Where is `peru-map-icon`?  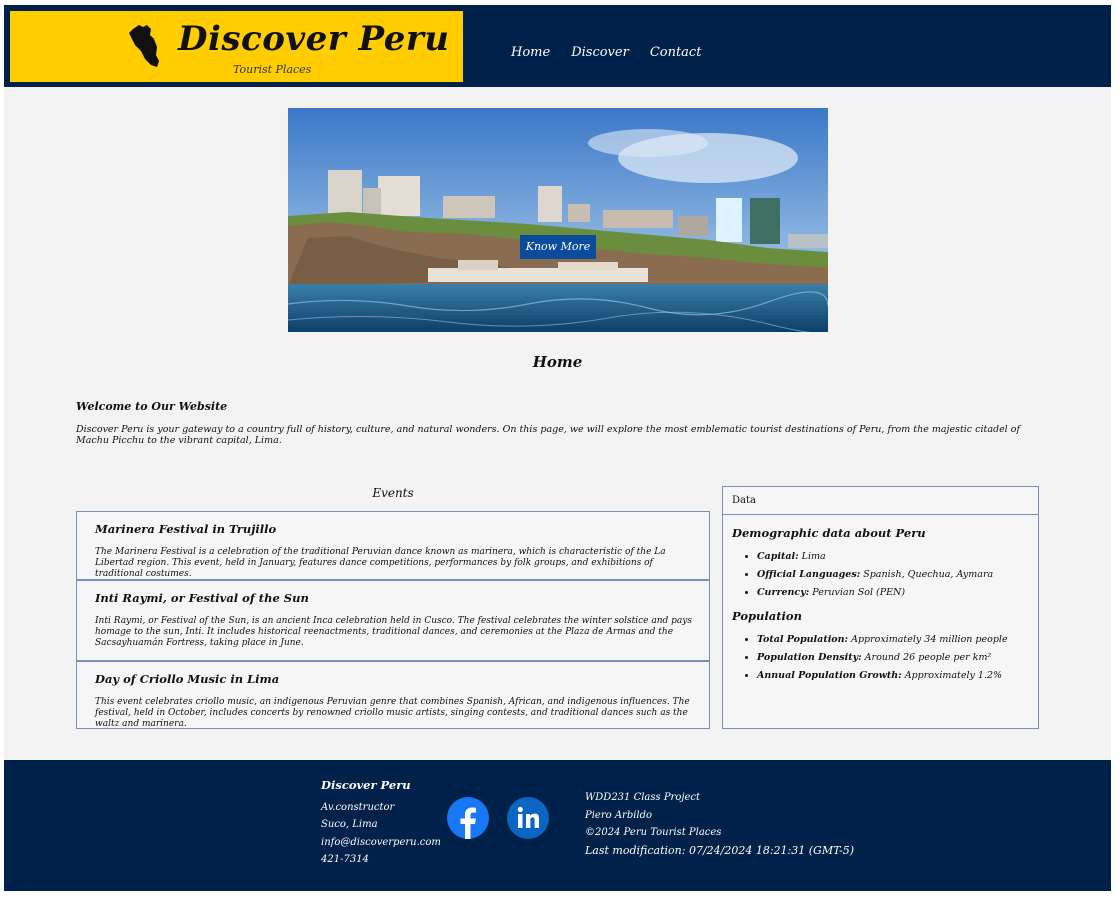
peru-map-icon is located at coordinates (144, 46).